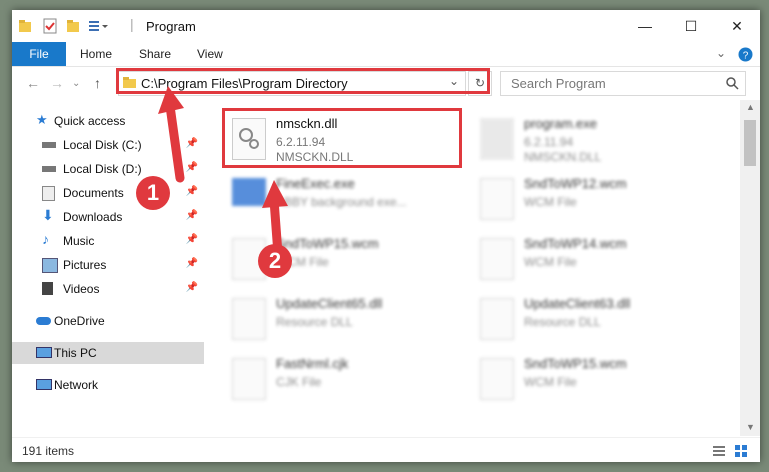 The height and width of the screenshot is (472, 769). What do you see at coordinates (210, 54) in the screenshot?
I see `tab-view: View` at bounding box center [210, 54].